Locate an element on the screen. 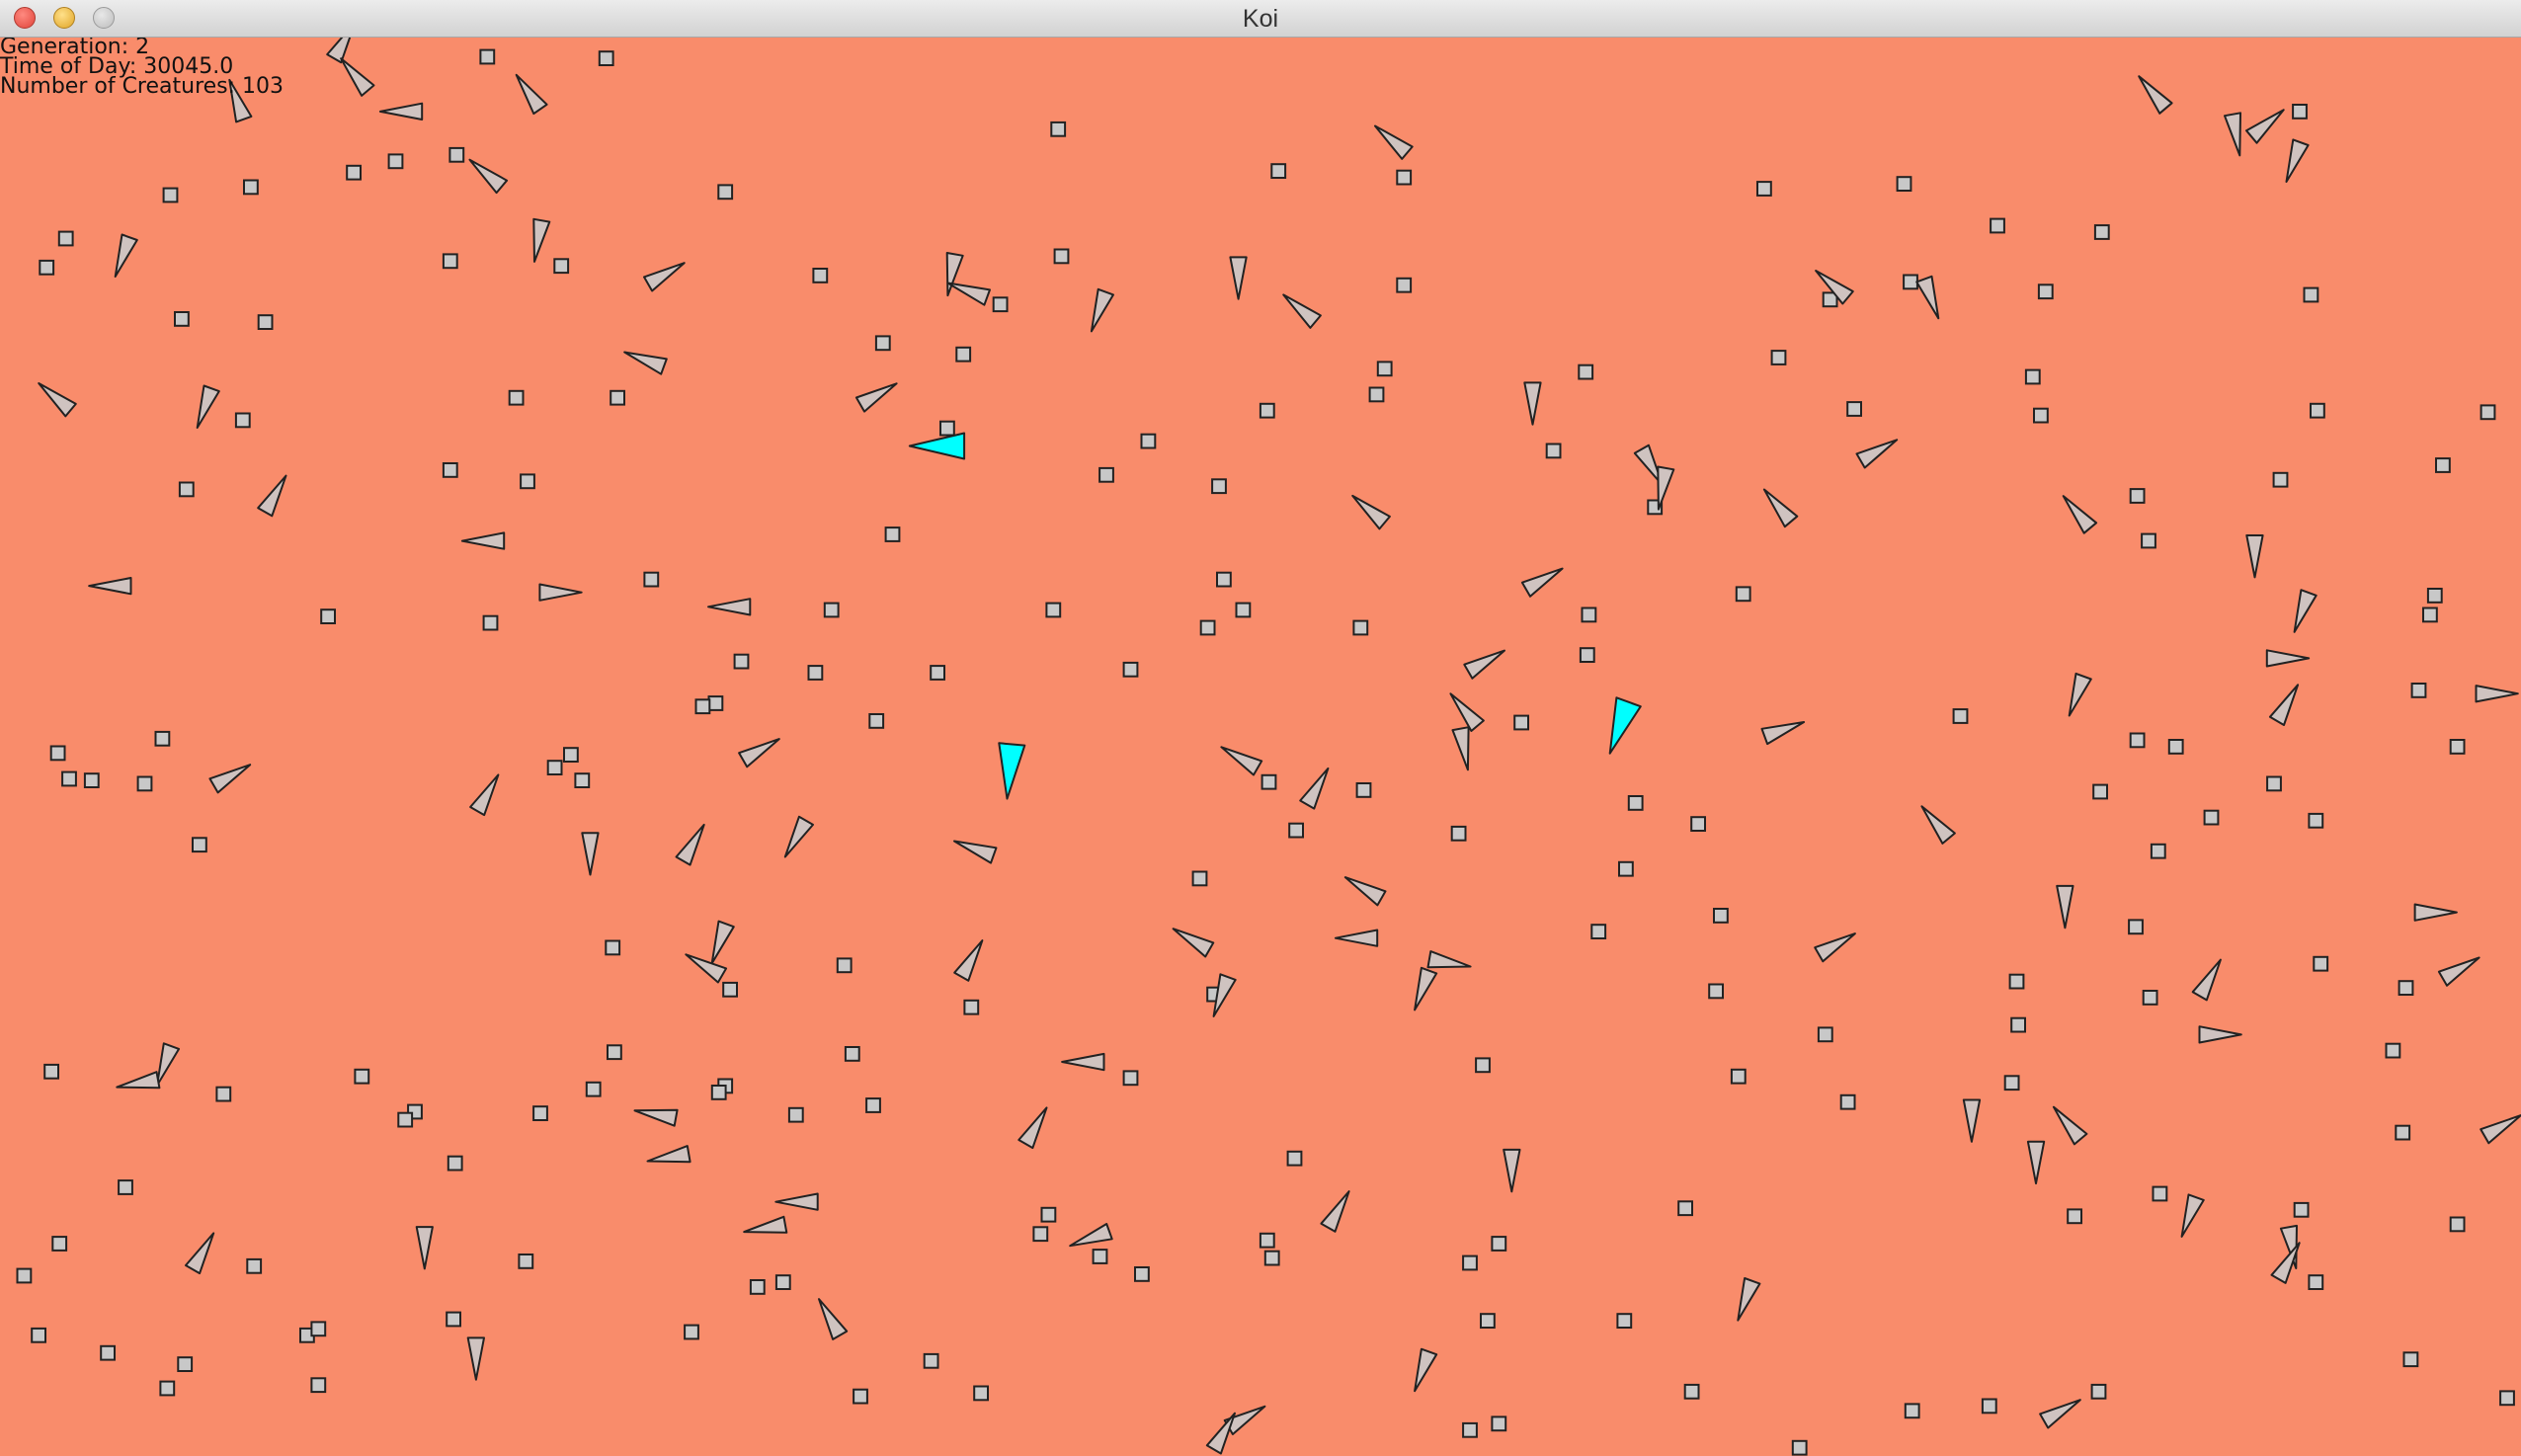 The width and height of the screenshot is (2521, 1456). window-titlebar: Koi is located at coordinates (1260, 19).